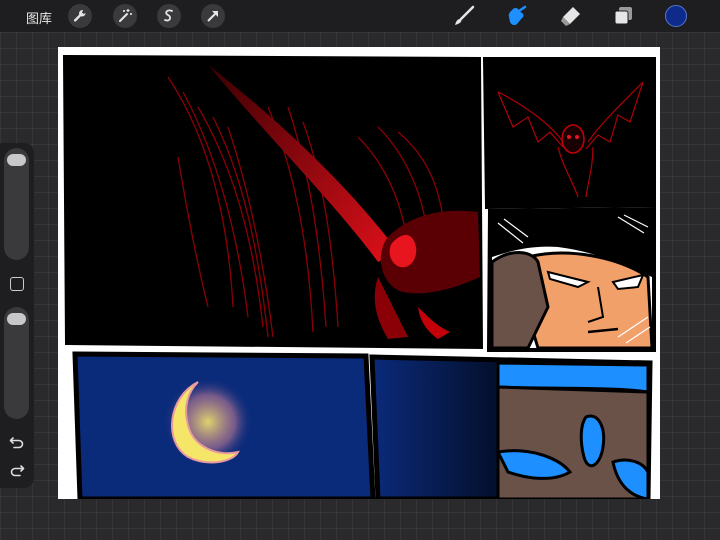  Describe the element at coordinates (517, 16) in the screenshot. I see `smudge-icon` at that location.